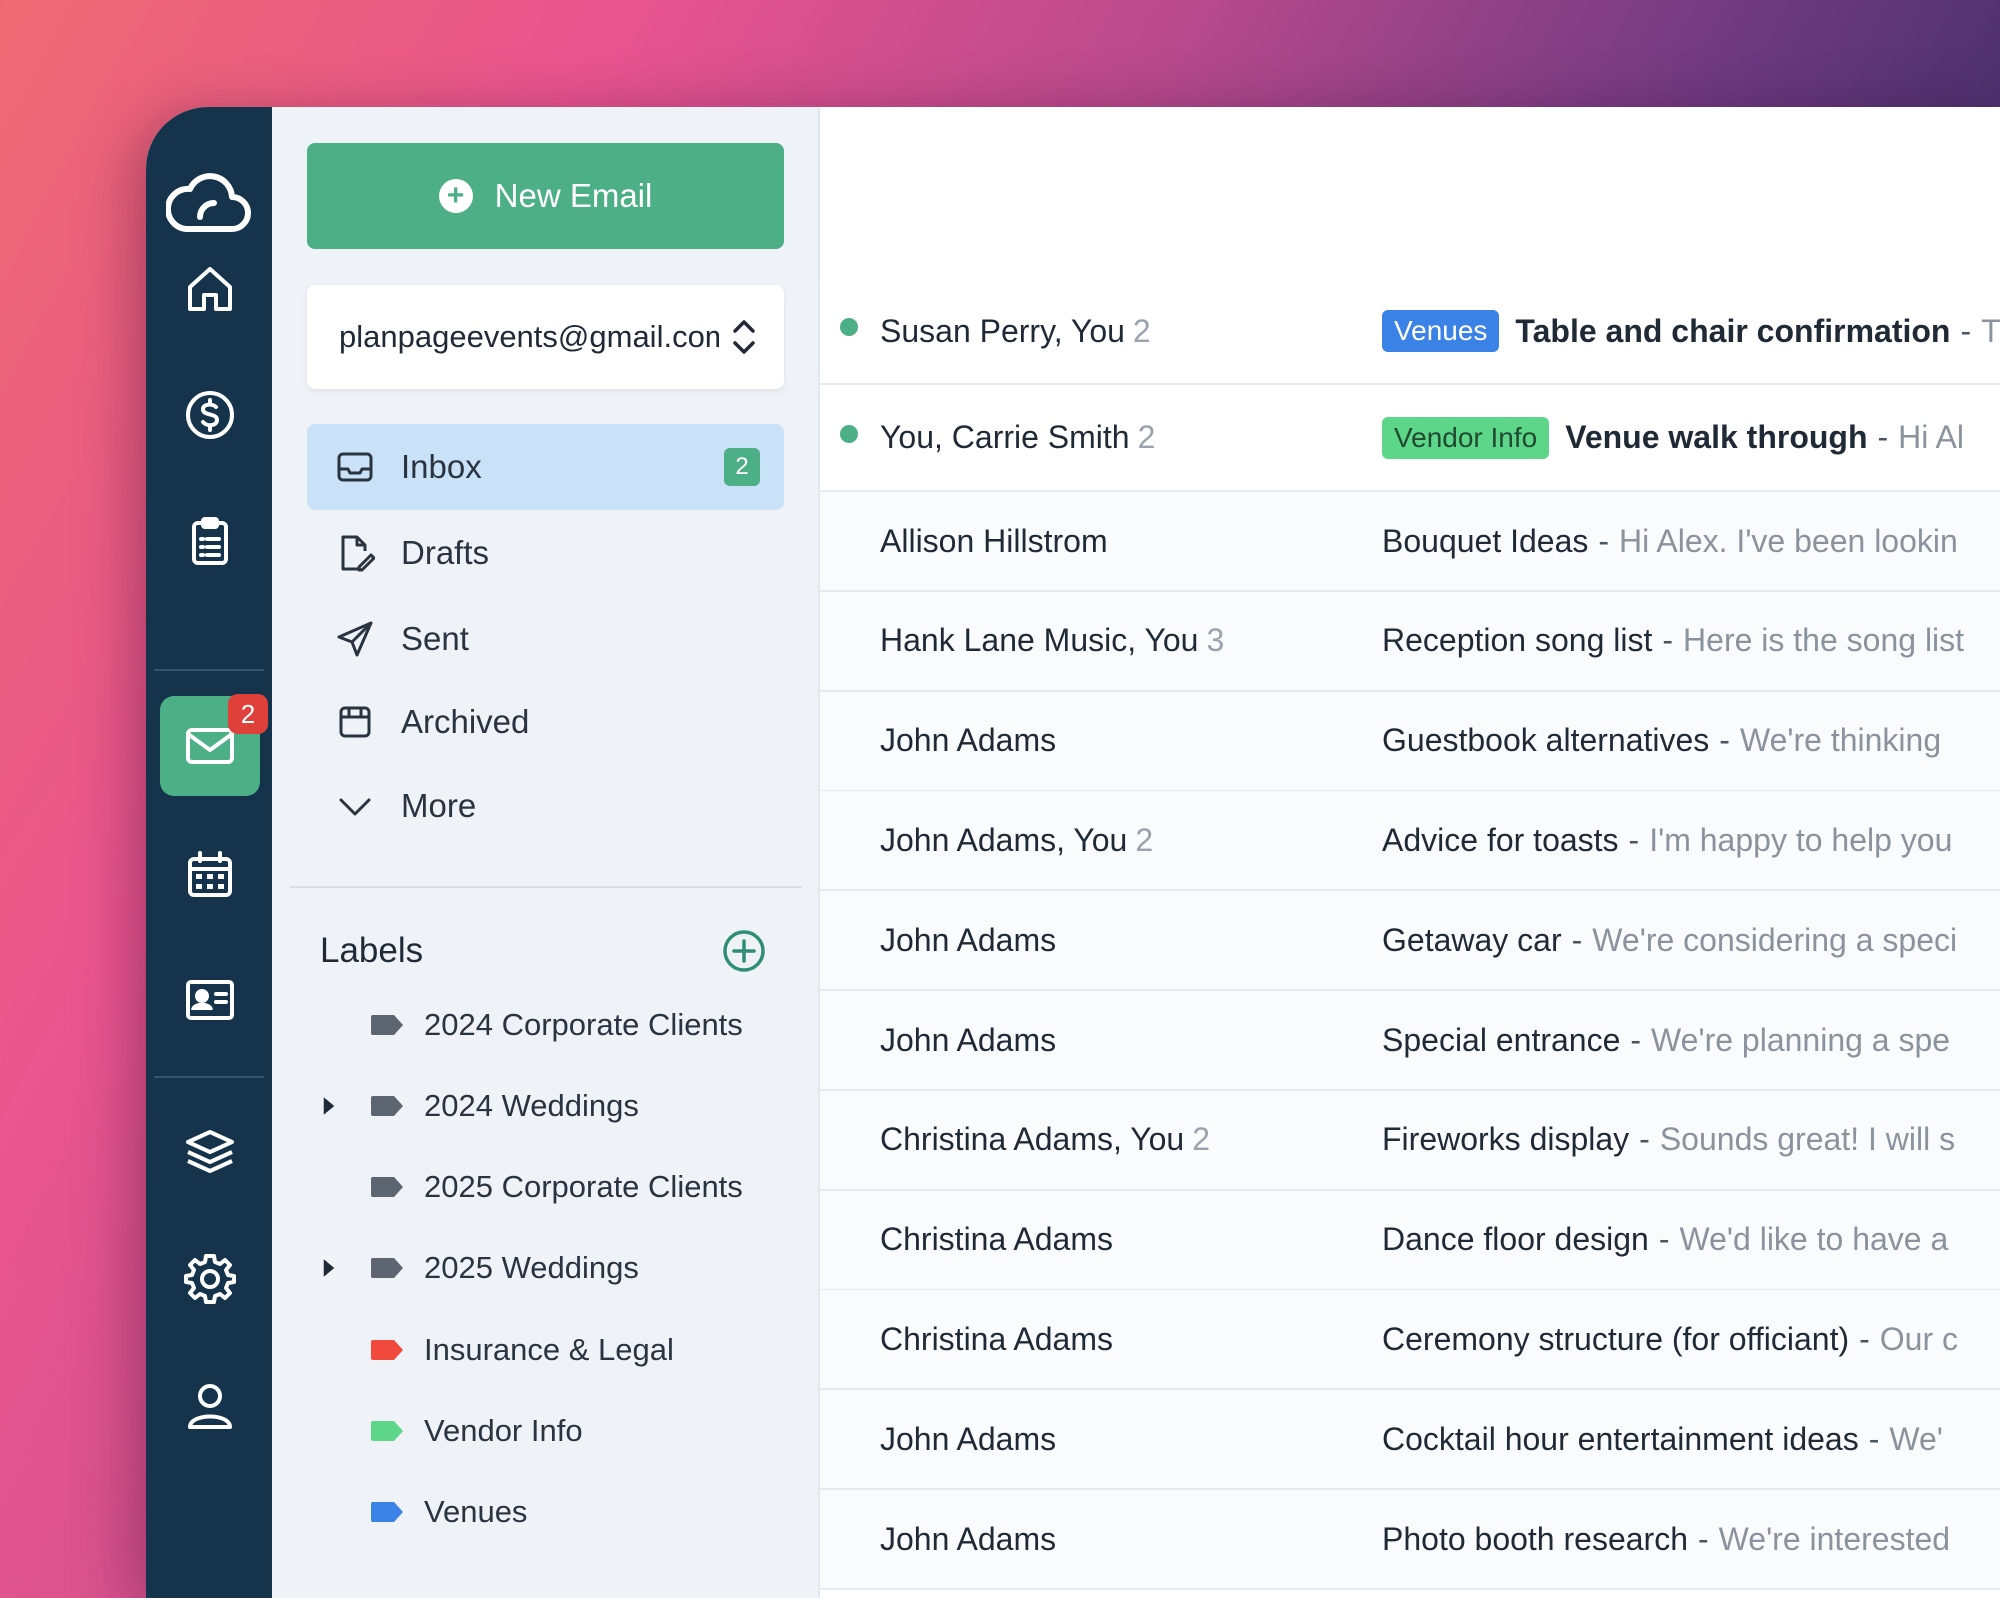  I want to click on nav-inbox: Inbox 2, so click(545, 467).